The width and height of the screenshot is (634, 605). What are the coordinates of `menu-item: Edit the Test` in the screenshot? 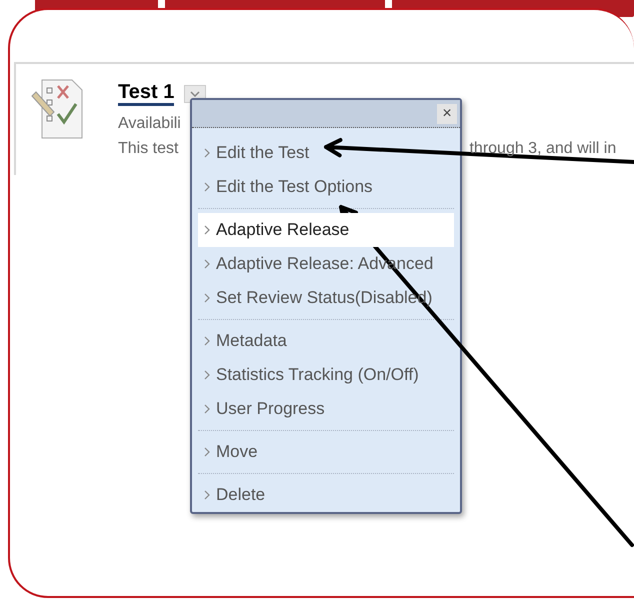 It's located at (326, 153).